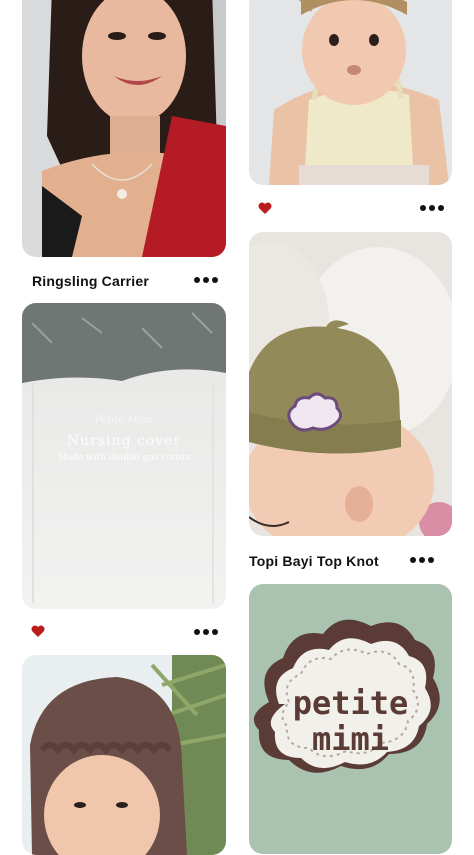 This screenshot has height=855, width=474. I want to click on pin-caption: Ringsling Carrier, so click(90, 281).